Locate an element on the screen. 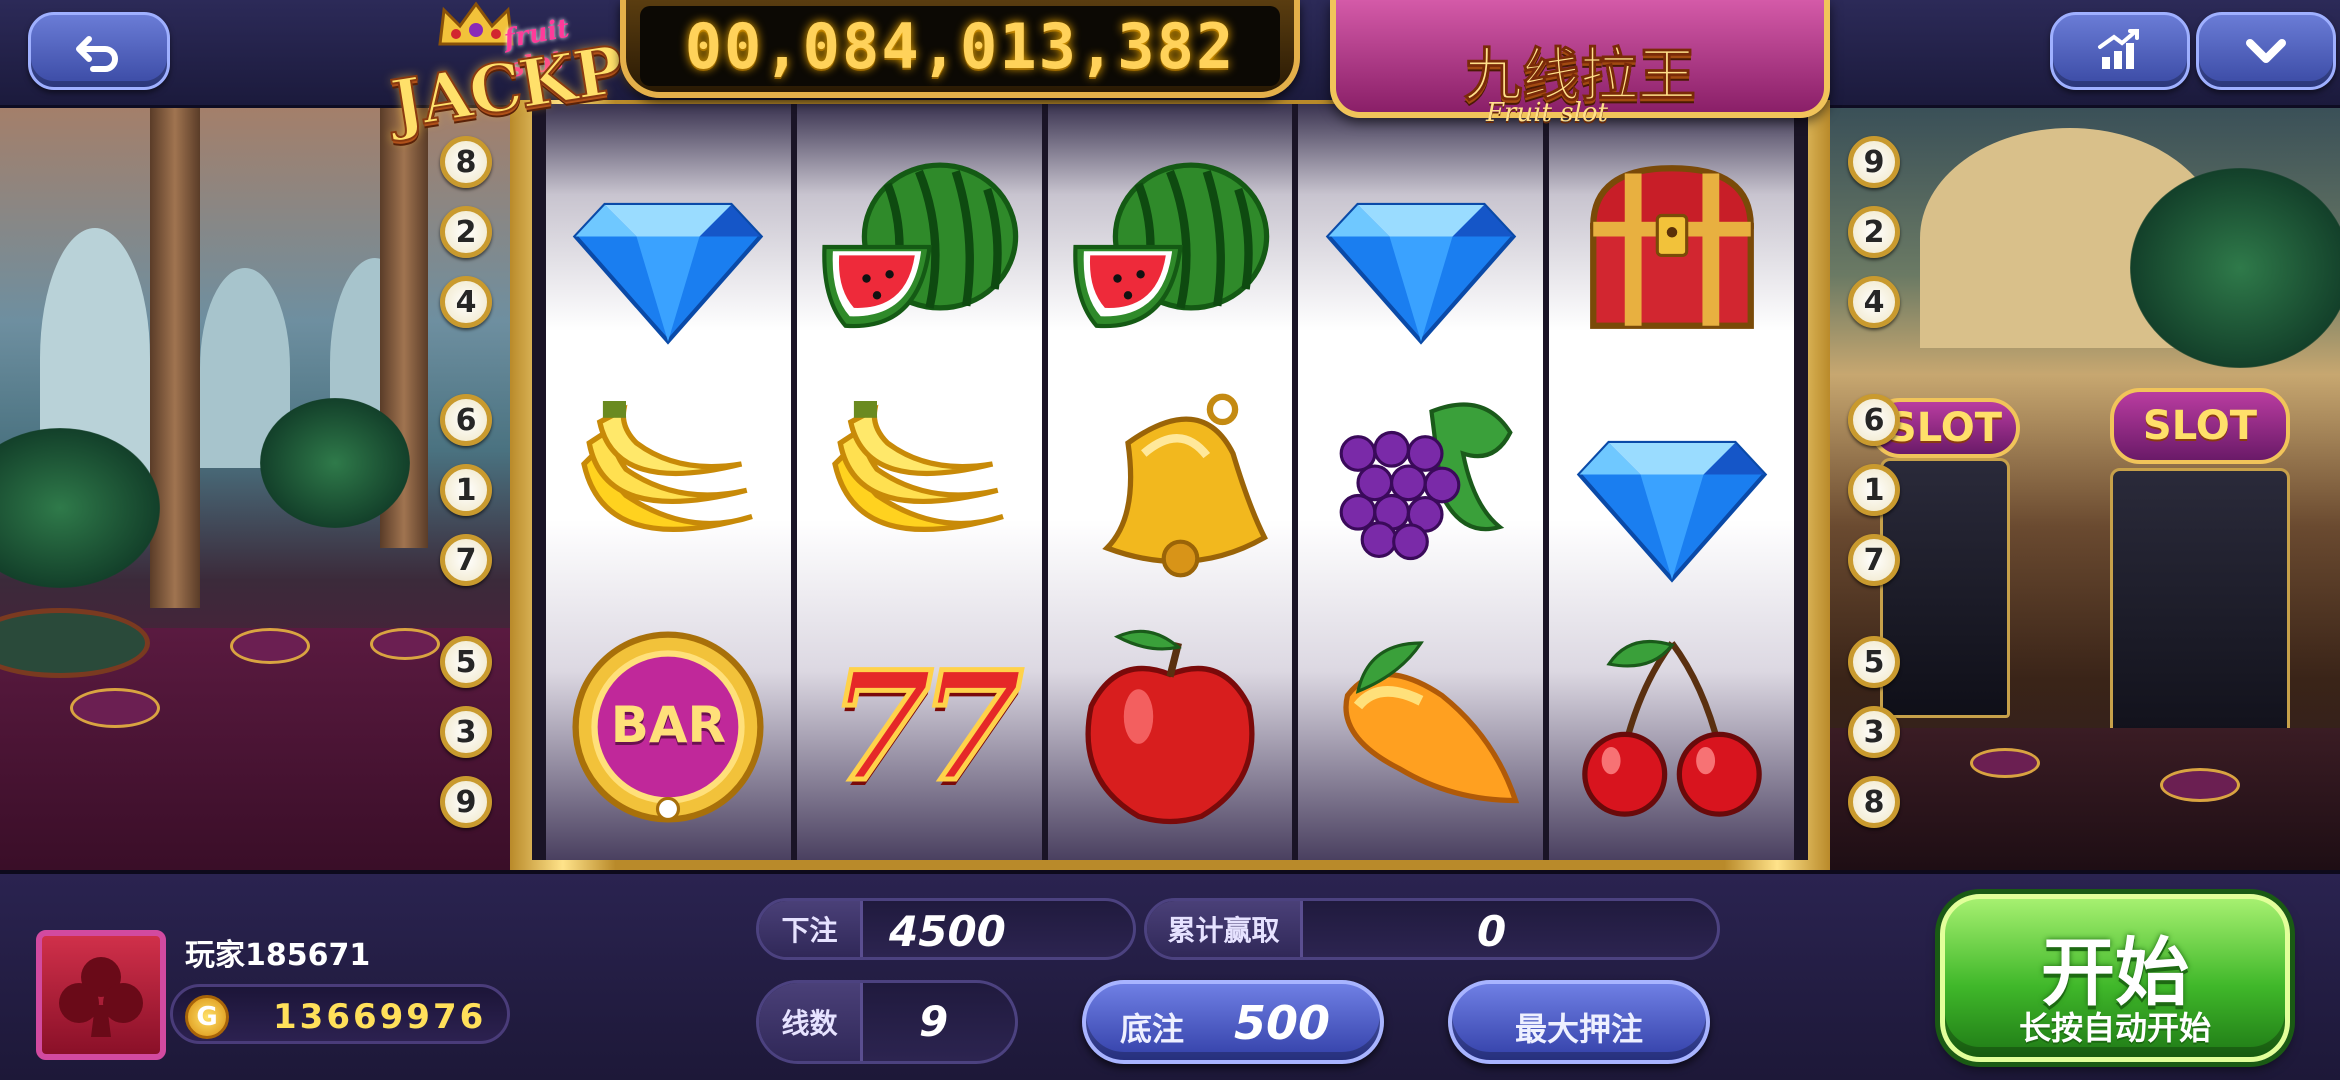  player-avatar is located at coordinates (101, 995).